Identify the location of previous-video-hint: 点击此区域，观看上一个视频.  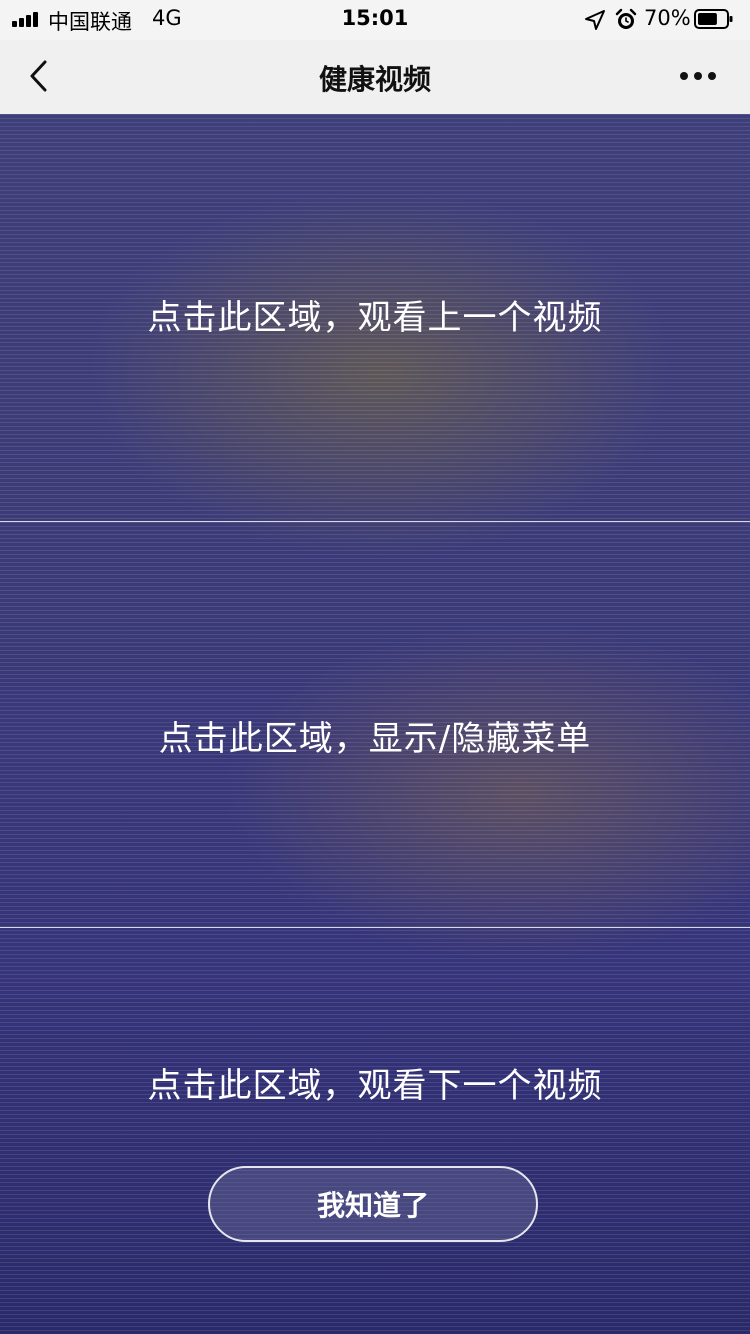
(375, 318).